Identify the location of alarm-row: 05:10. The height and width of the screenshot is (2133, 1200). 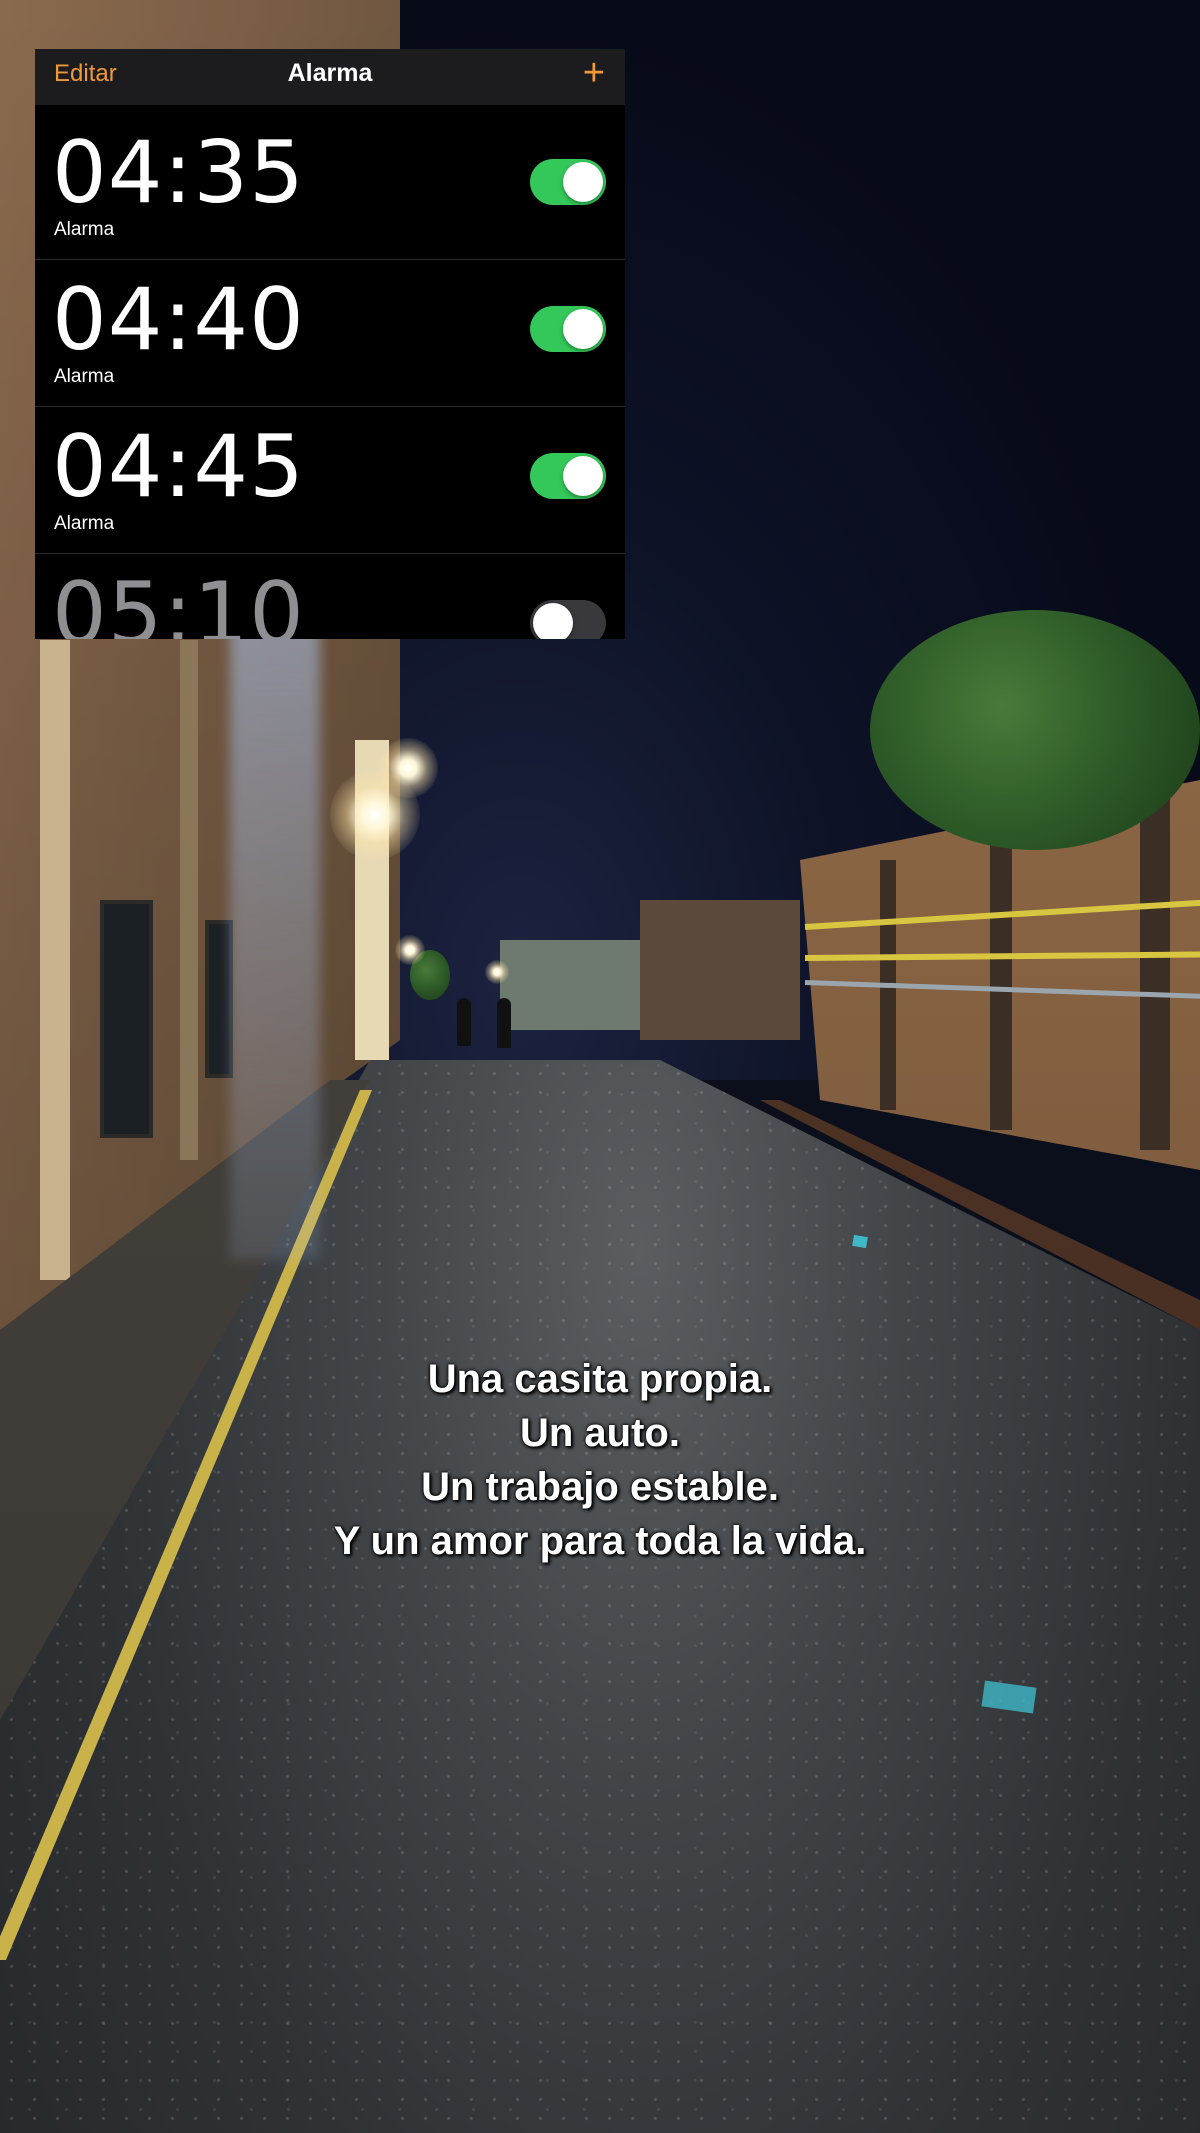
(330, 596).